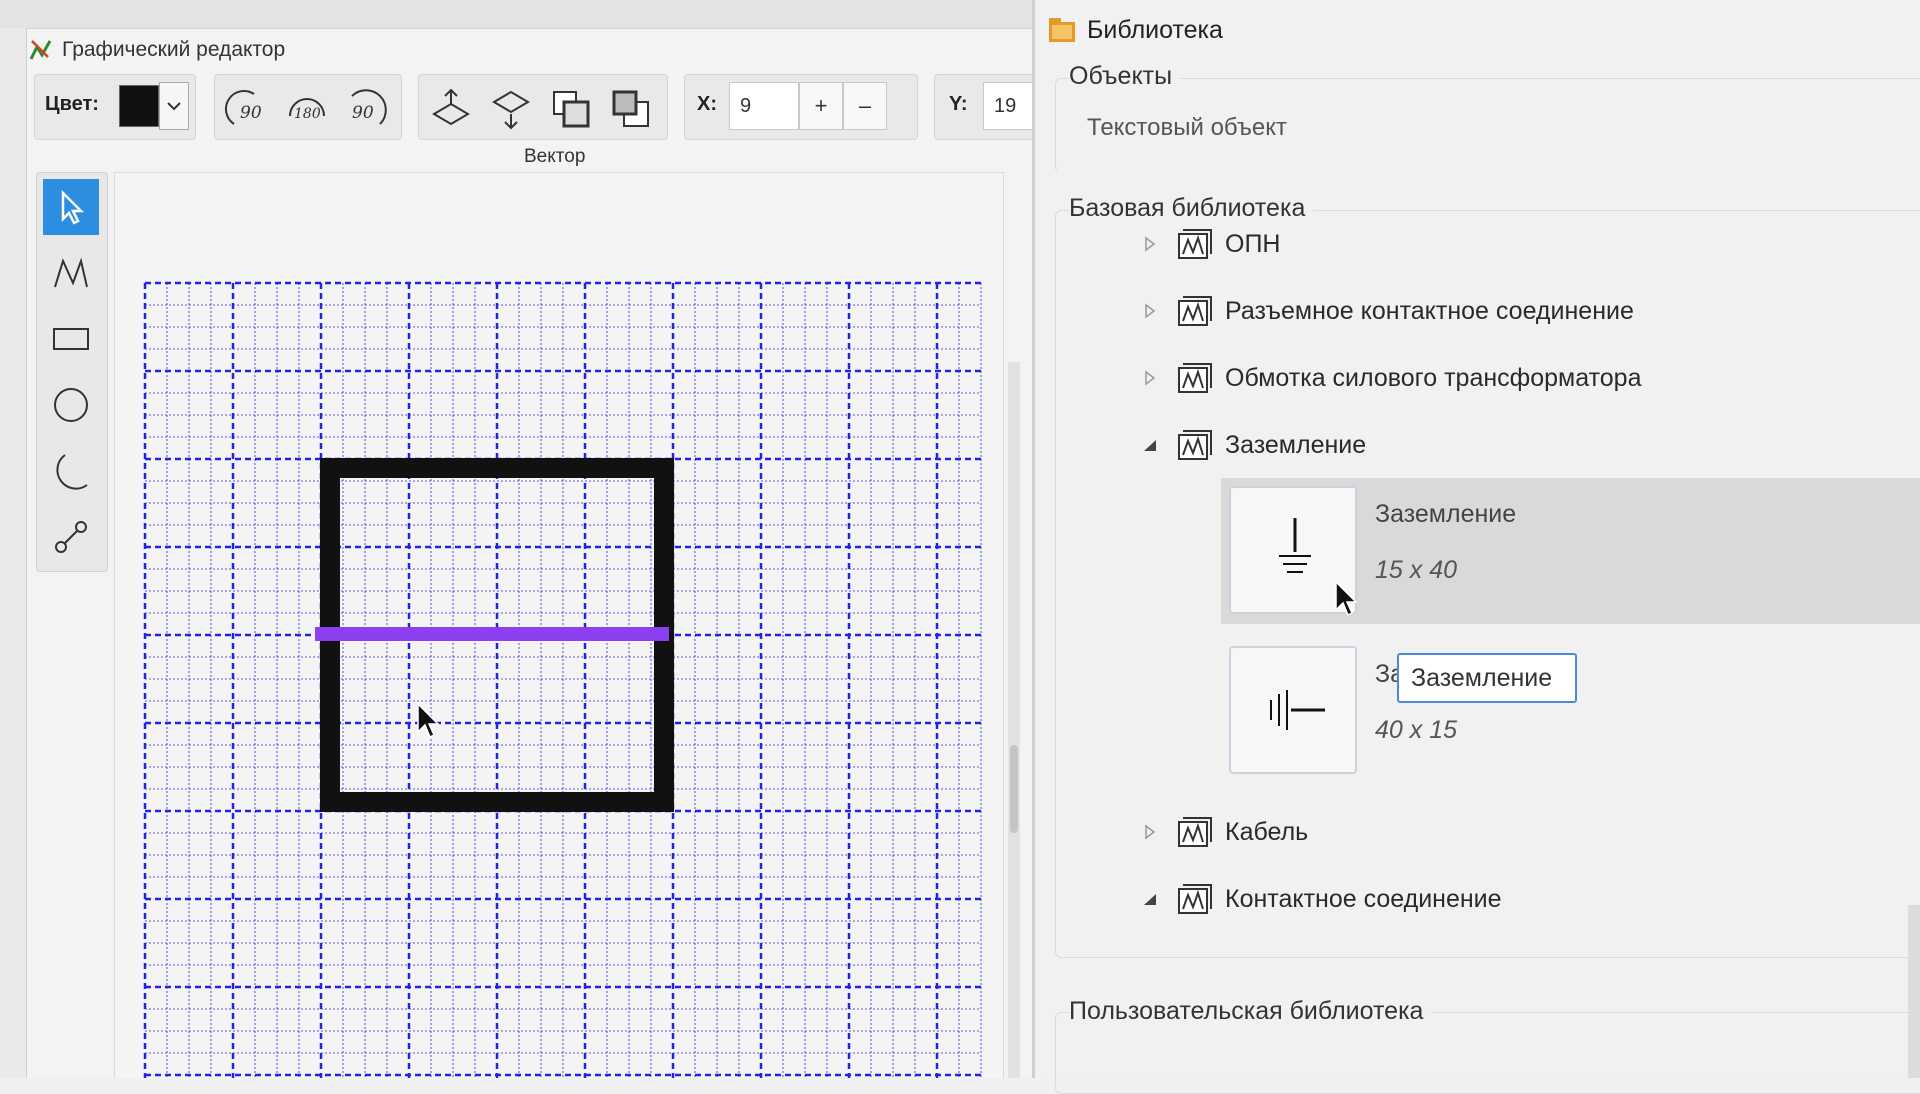 Image resolution: width=1920 pixels, height=1094 pixels. I want to click on flip-vertical-icon, so click(451, 107).